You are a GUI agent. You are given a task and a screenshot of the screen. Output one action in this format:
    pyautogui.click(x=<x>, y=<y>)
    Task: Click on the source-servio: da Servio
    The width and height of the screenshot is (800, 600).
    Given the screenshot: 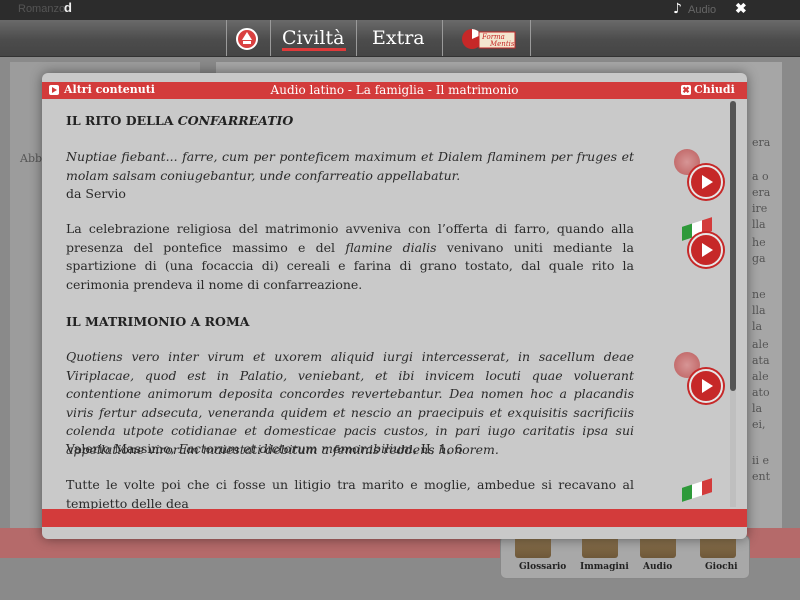 What is the action you would take?
    pyautogui.click(x=96, y=193)
    